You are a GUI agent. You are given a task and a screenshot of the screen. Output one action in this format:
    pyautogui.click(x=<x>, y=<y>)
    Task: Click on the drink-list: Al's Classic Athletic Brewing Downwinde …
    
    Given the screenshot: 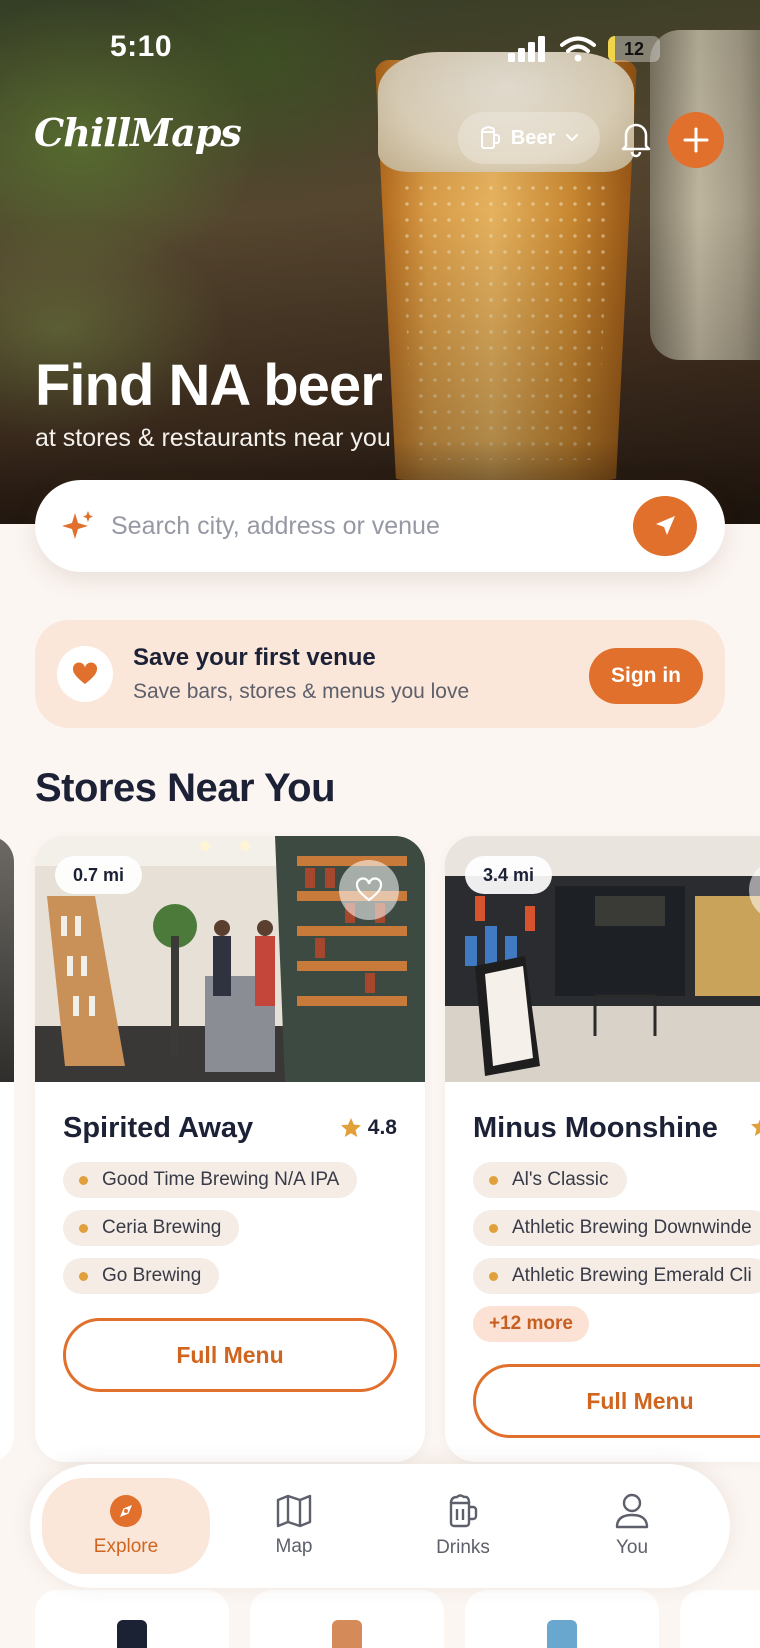 What is the action you would take?
    pyautogui.click(x=616, y=1252)
    